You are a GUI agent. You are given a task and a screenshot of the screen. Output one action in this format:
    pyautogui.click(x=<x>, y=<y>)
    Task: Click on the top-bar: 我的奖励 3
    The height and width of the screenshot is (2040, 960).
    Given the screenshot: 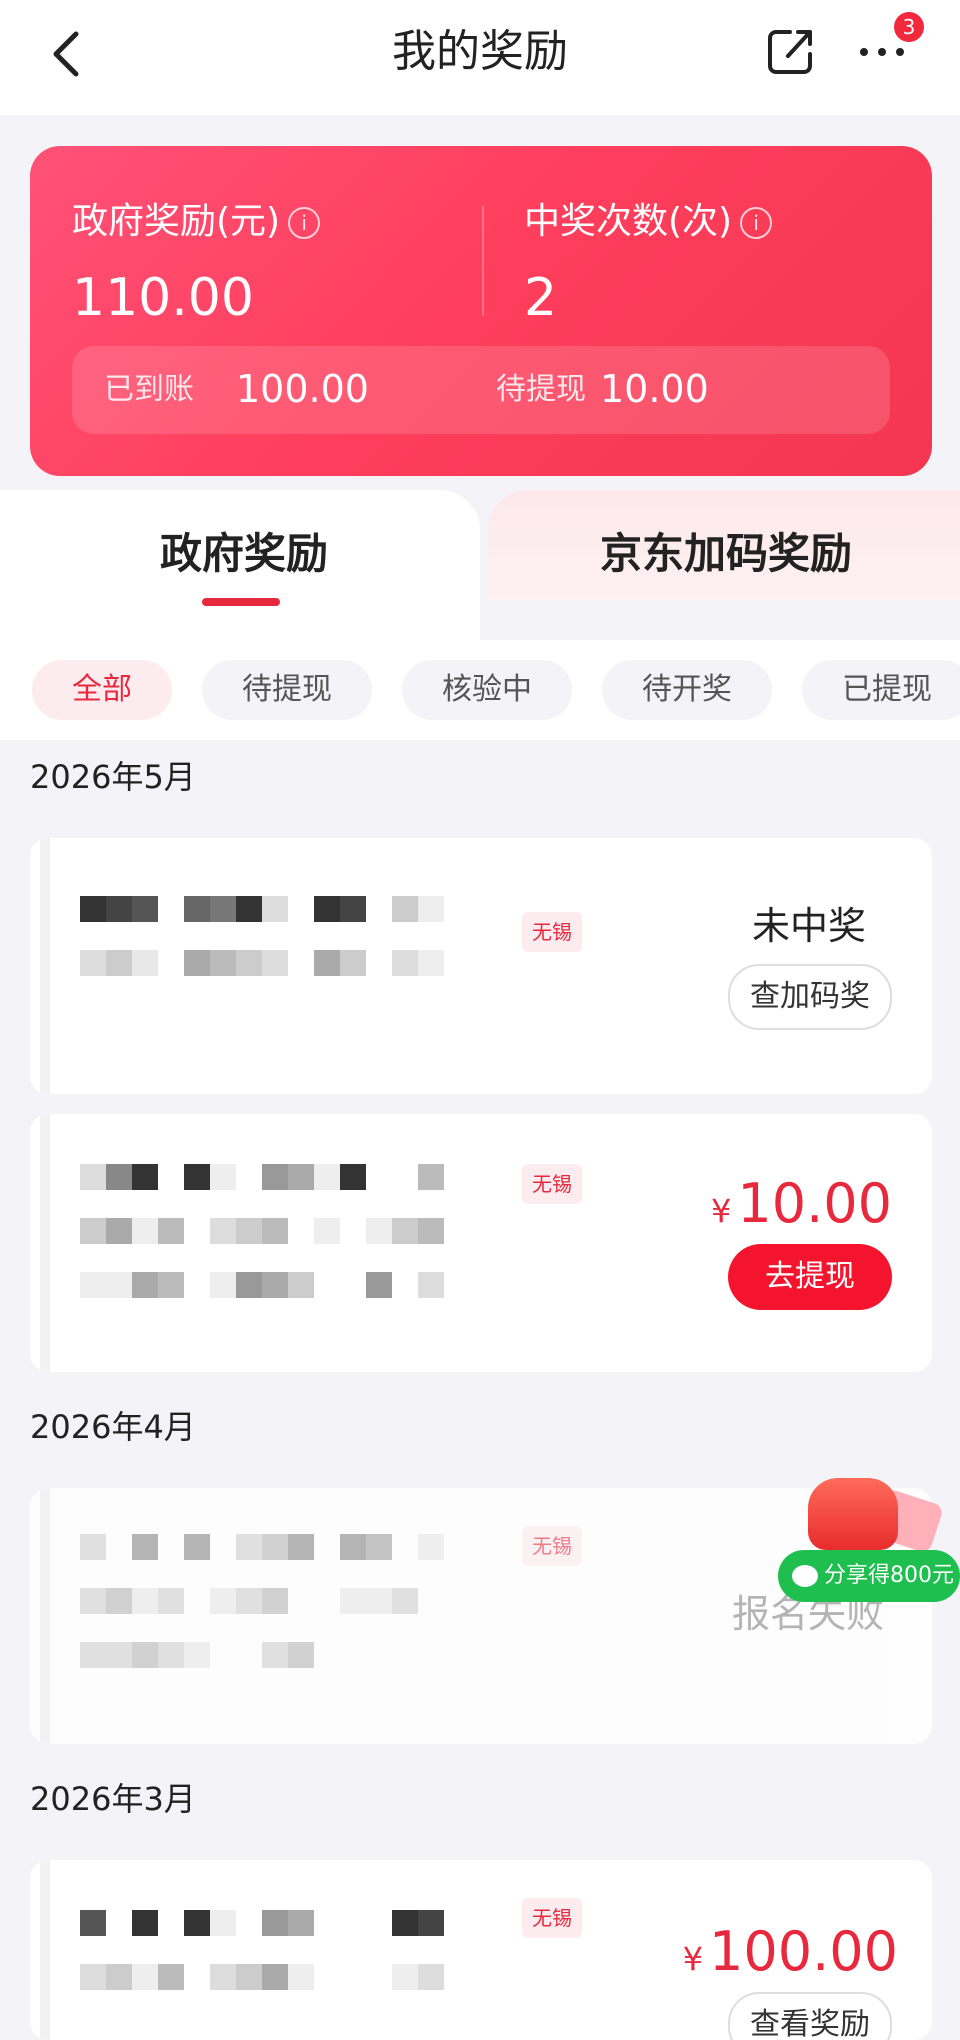 What is the action you would take?
    pyautogui.click(x=480, y=57)
    